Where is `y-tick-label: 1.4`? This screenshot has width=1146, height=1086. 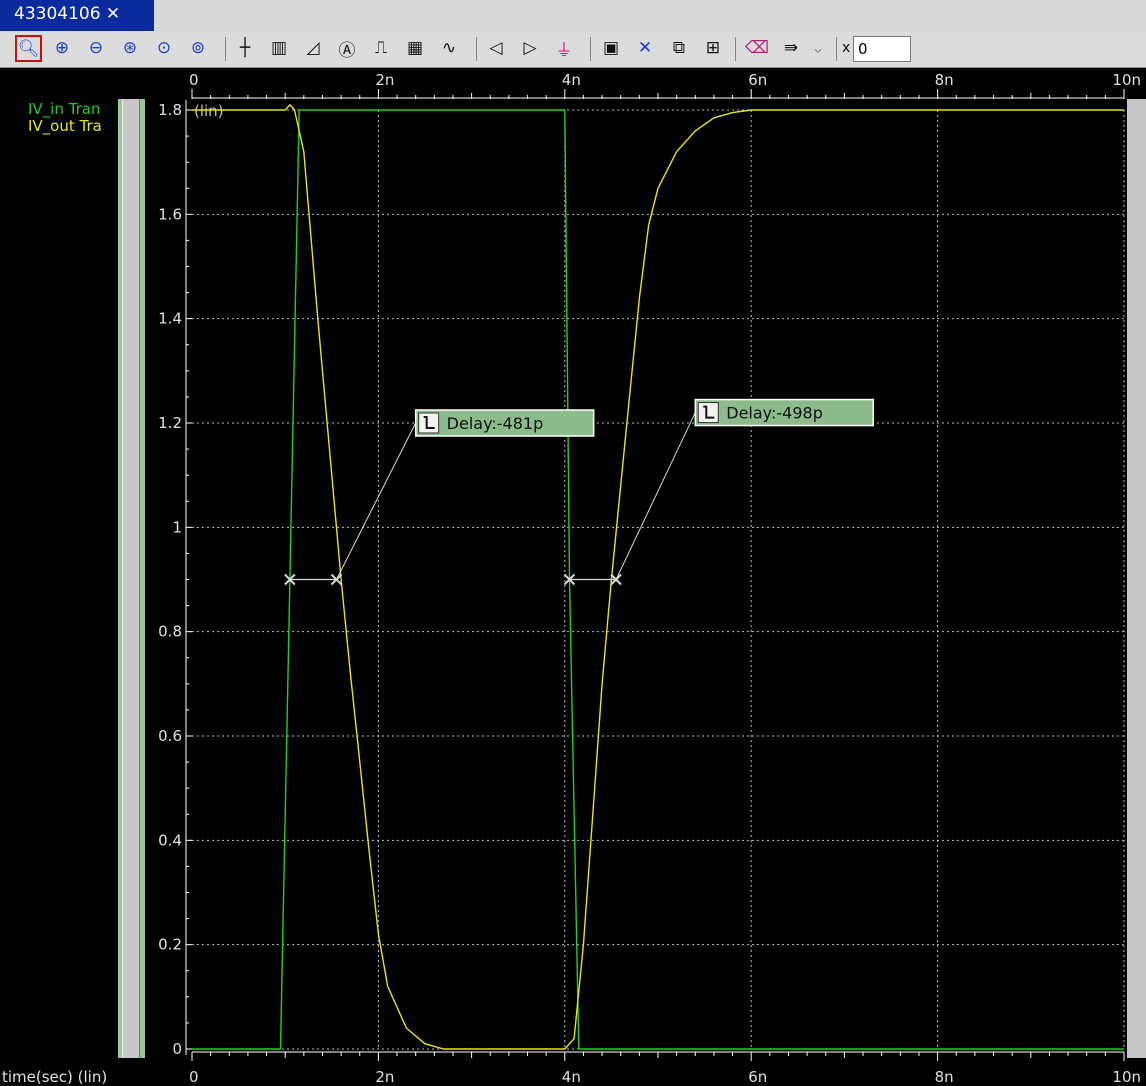 y-tick-label: 1.4 is located at coordinates (170, 319).